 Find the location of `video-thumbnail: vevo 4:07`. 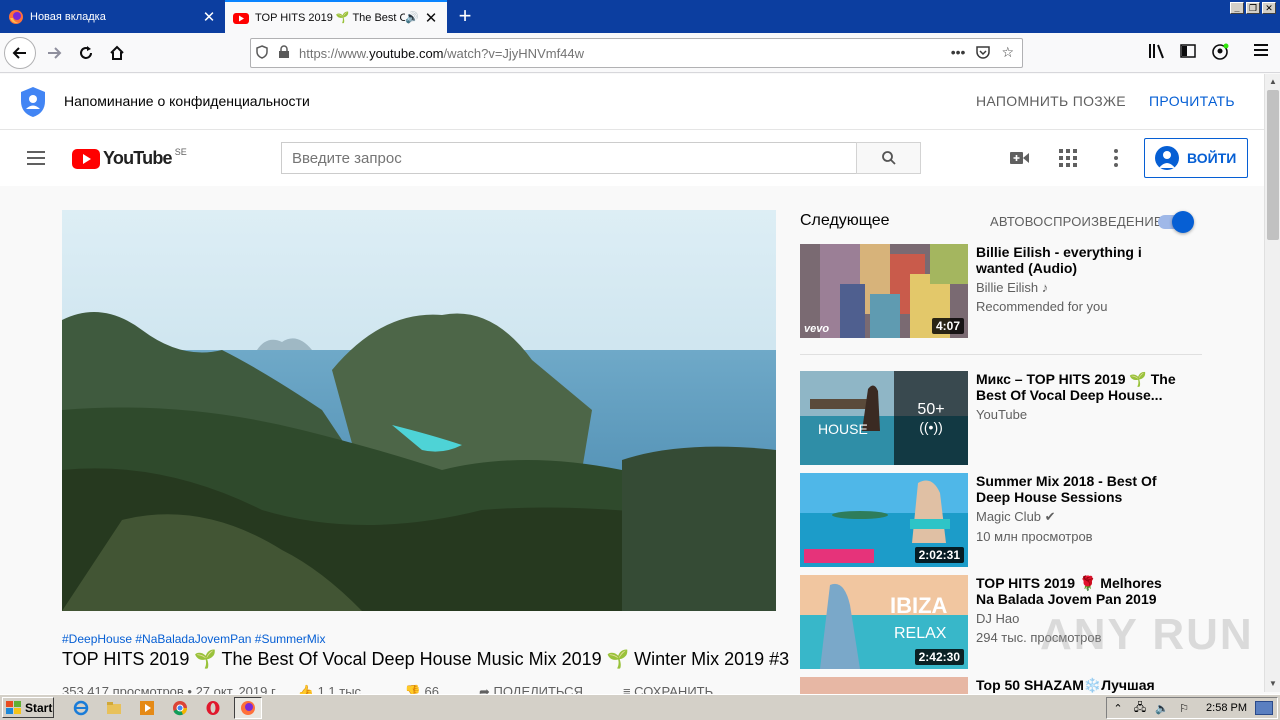

video-thumbnail: vevo 4:07 is located at coordinates (884, 291).